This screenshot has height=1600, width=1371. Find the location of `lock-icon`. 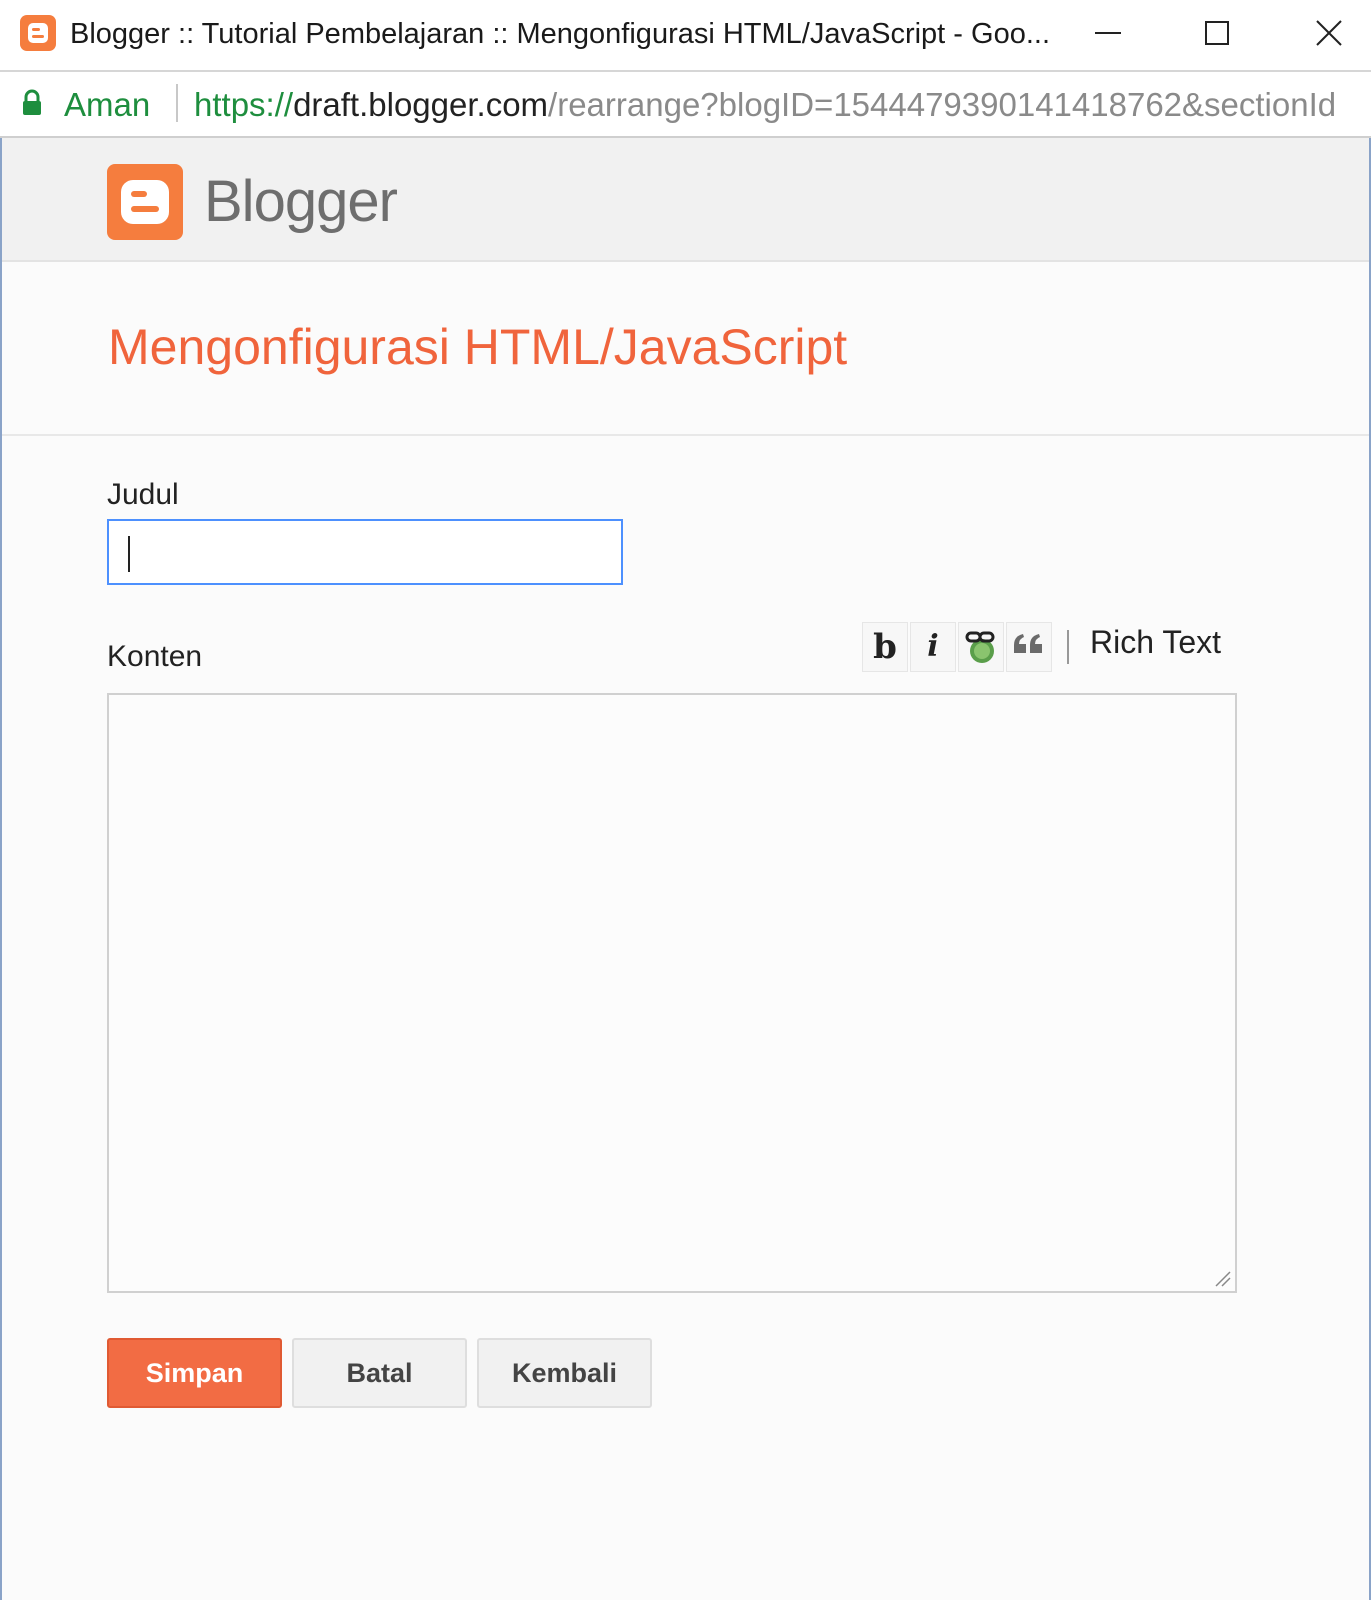

lock-icon is located at coordinates (32, 105).